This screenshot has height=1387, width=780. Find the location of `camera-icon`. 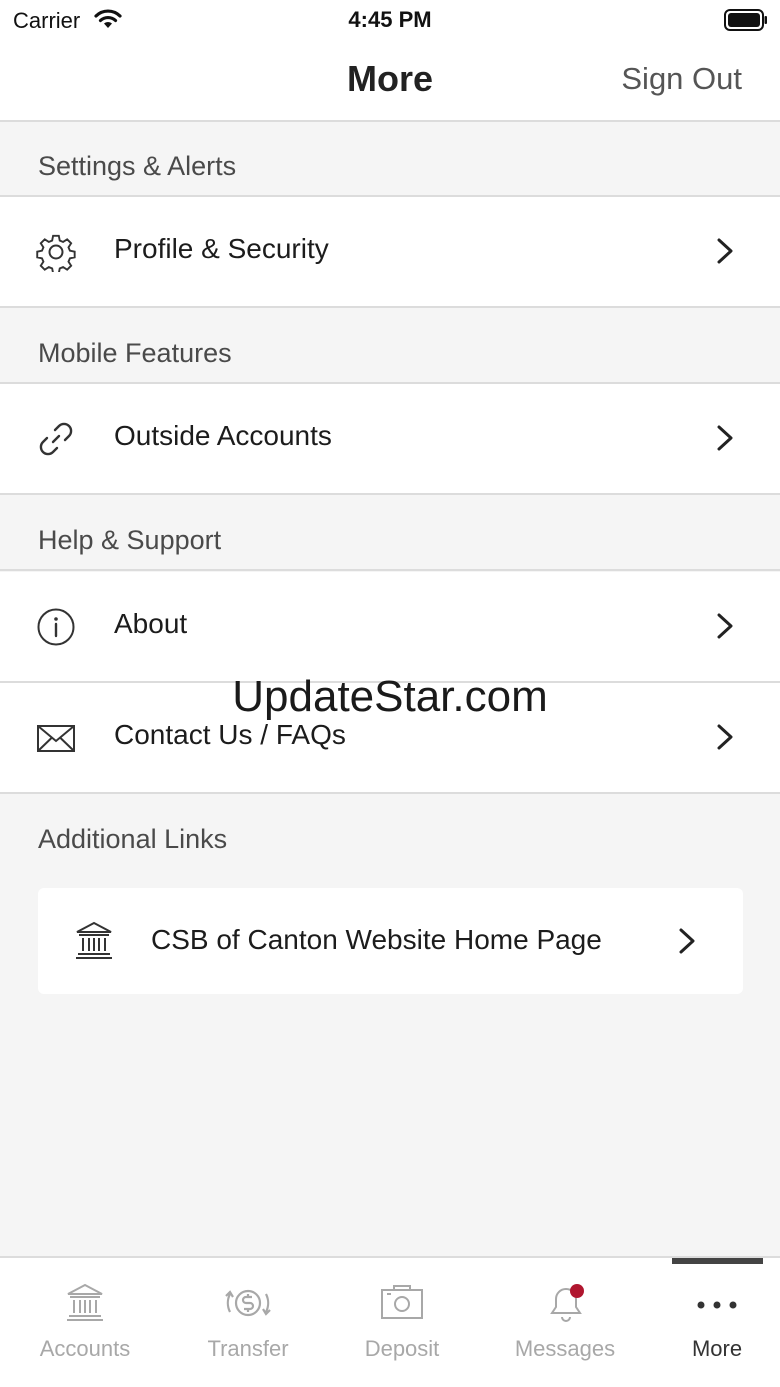

camera-icon is located at coordinates (402, 1304).